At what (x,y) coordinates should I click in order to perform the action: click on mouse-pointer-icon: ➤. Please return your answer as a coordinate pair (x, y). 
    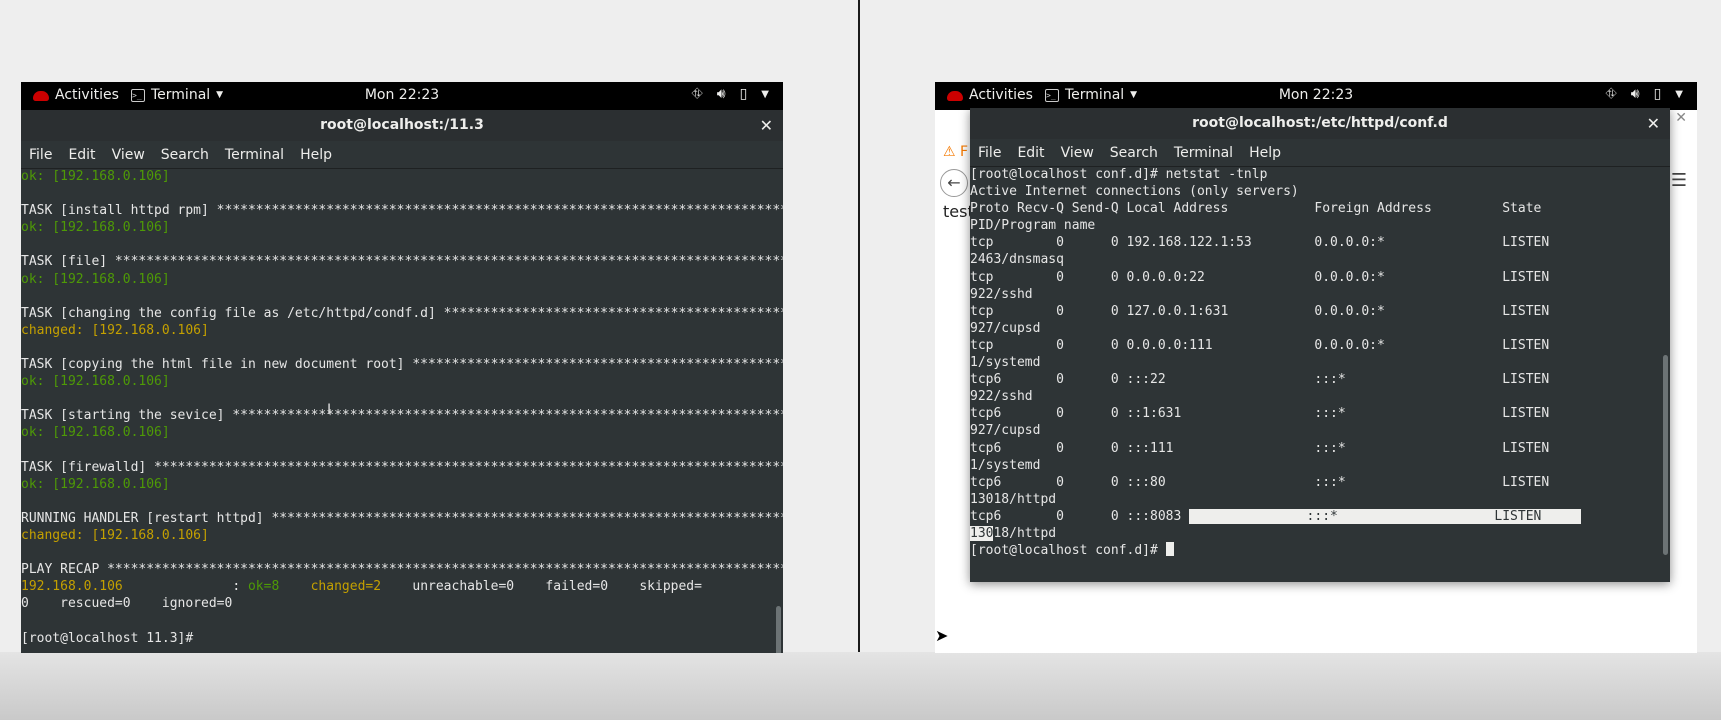
    Looking at the image, I should click on (942, 635).